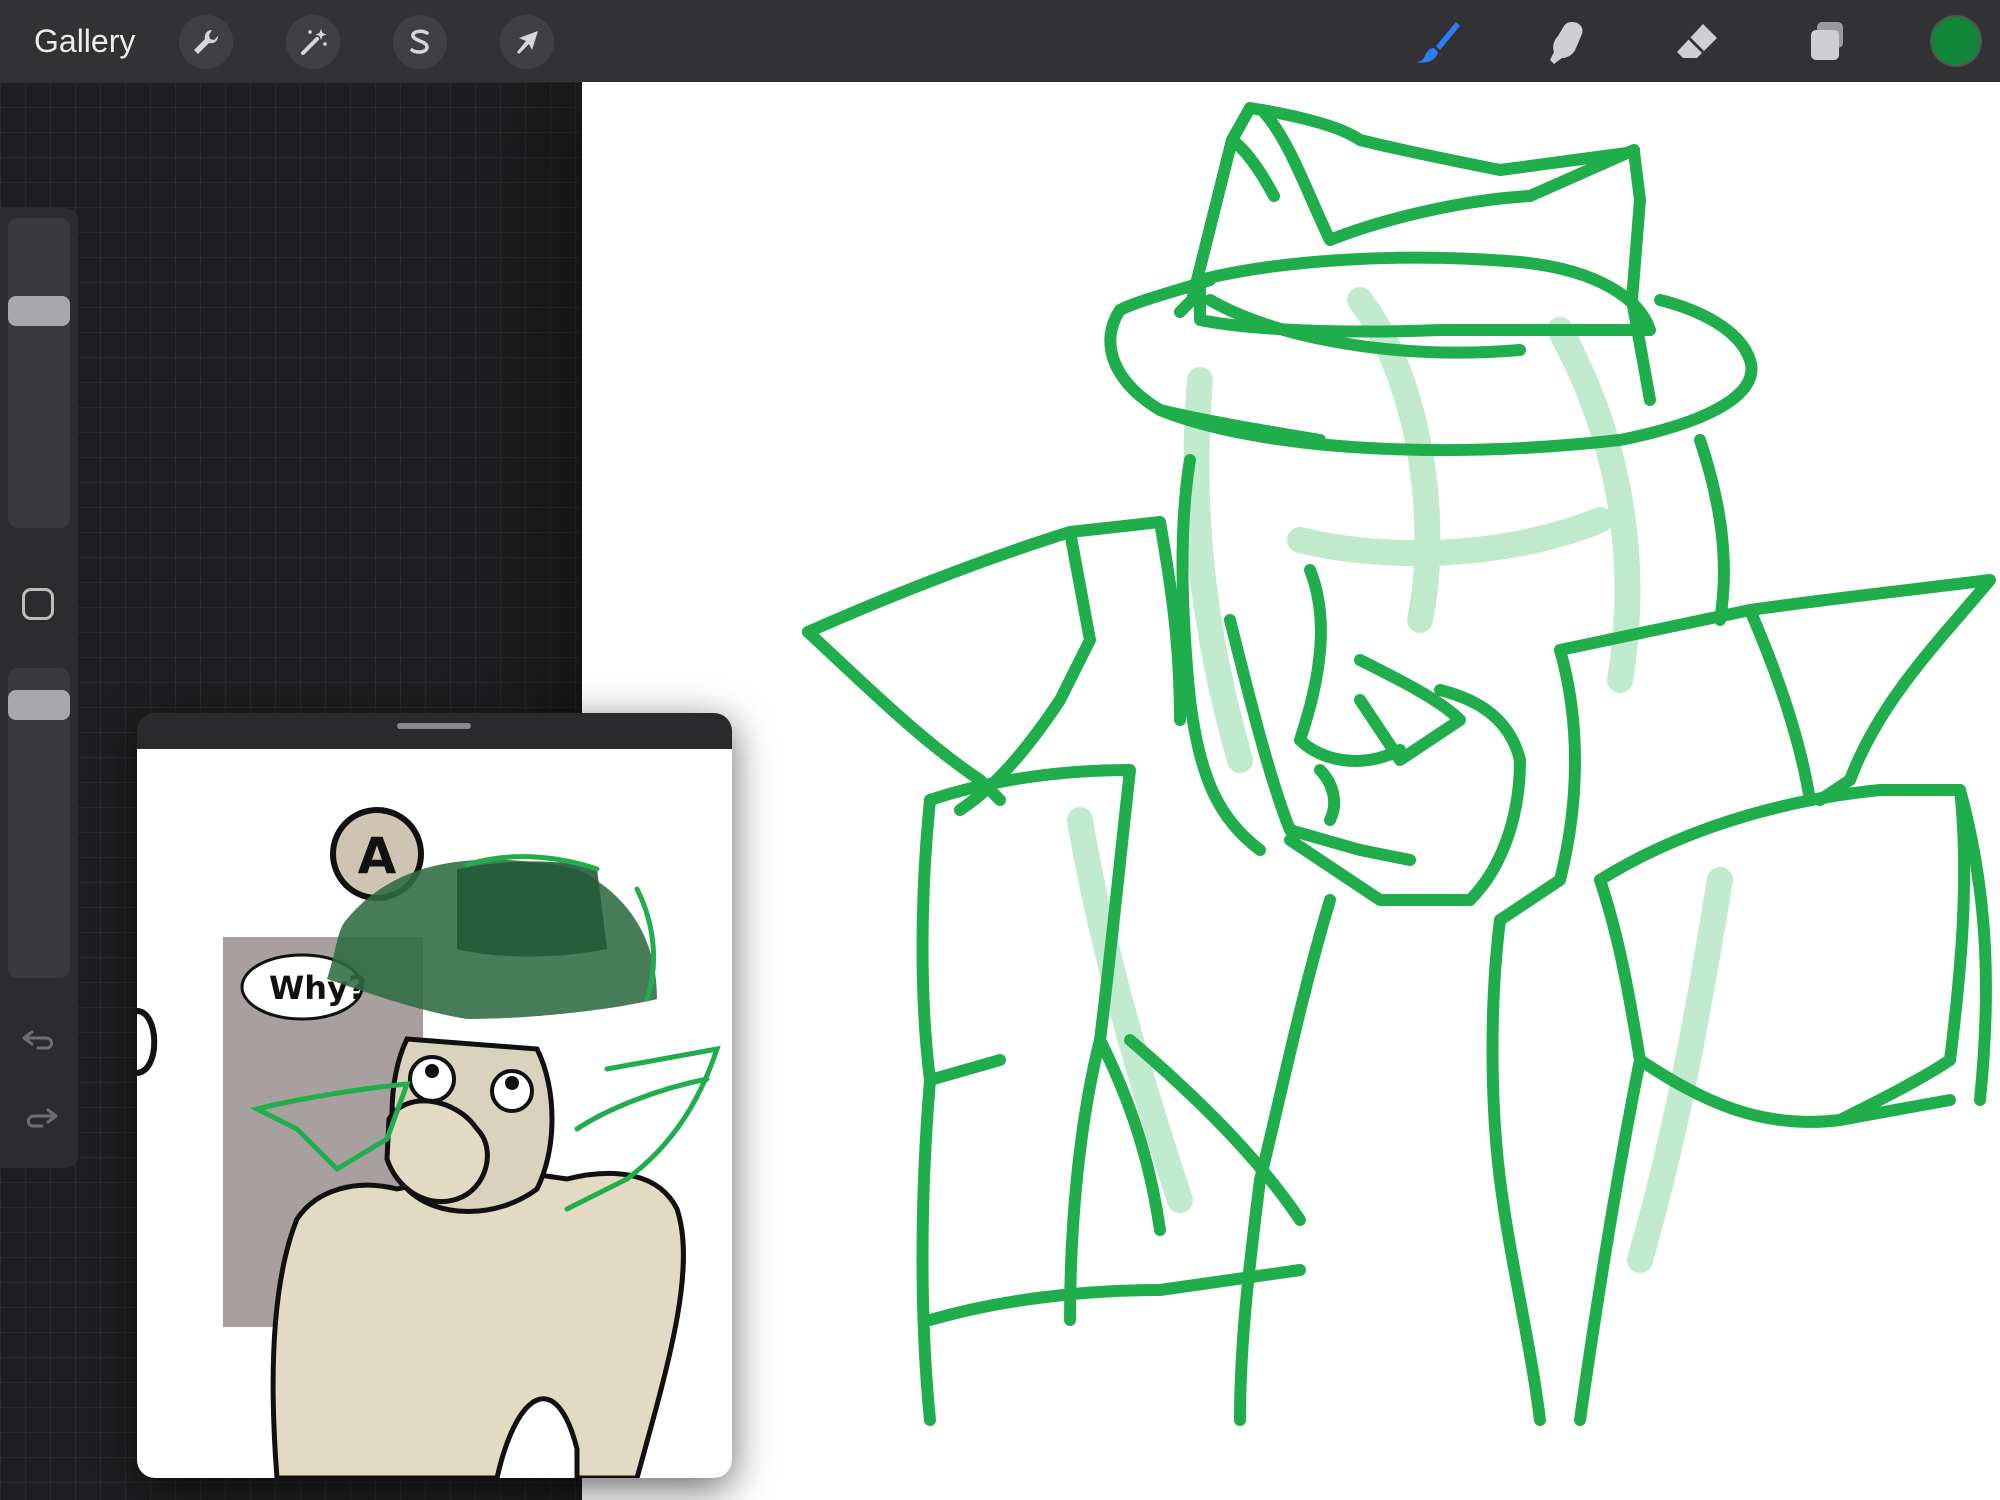 The image size is (2000, 1500). I want to click on brush-size-slider, so click(39, 373).